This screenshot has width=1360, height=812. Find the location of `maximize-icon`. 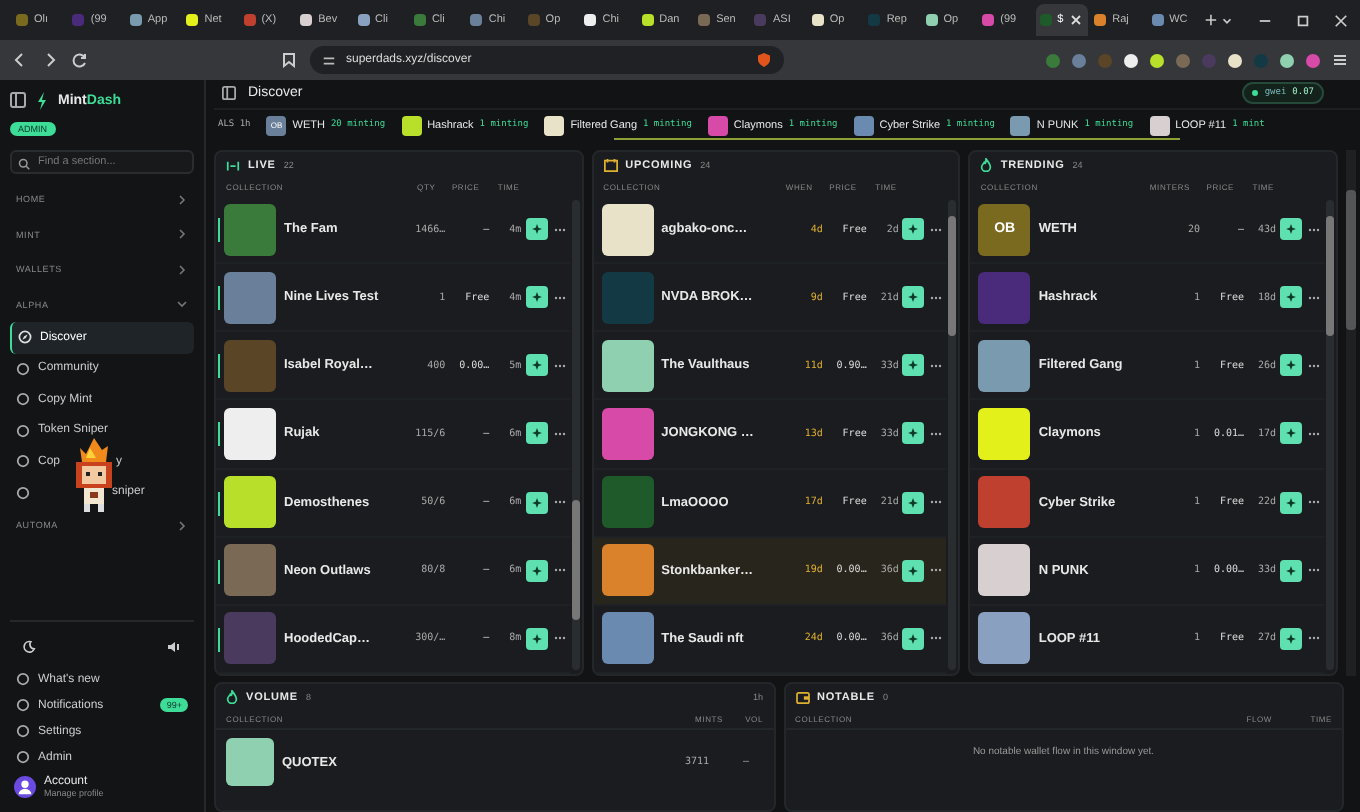

maximize-icon is located at coordinates (1303, 20).